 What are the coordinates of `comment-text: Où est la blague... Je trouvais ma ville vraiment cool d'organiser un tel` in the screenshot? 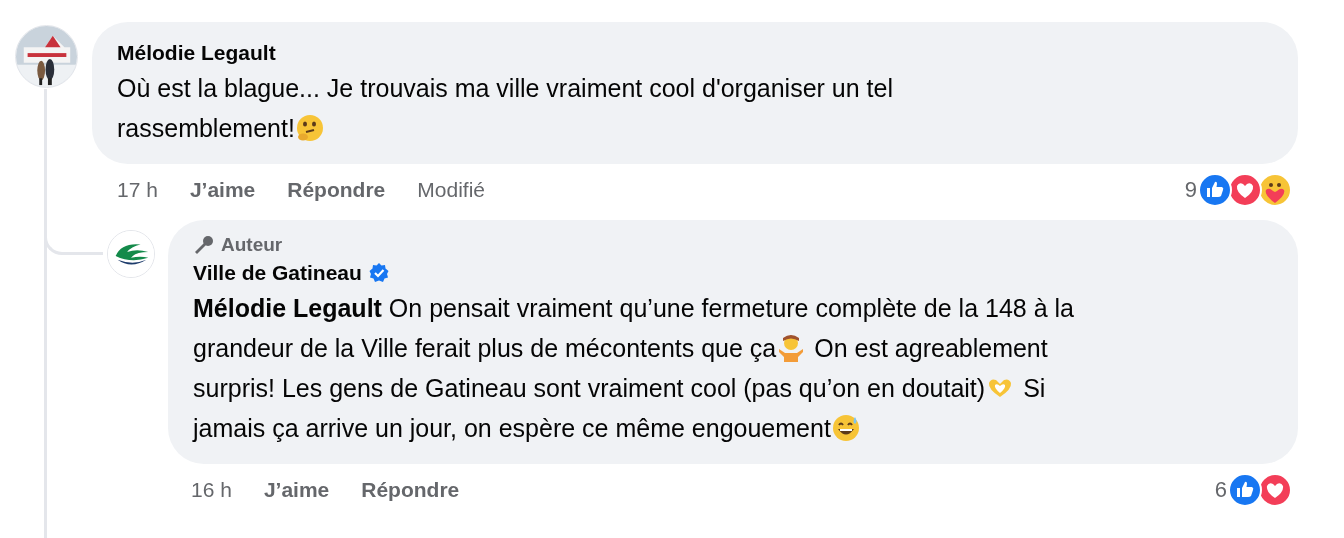 It's located at (505, 88).